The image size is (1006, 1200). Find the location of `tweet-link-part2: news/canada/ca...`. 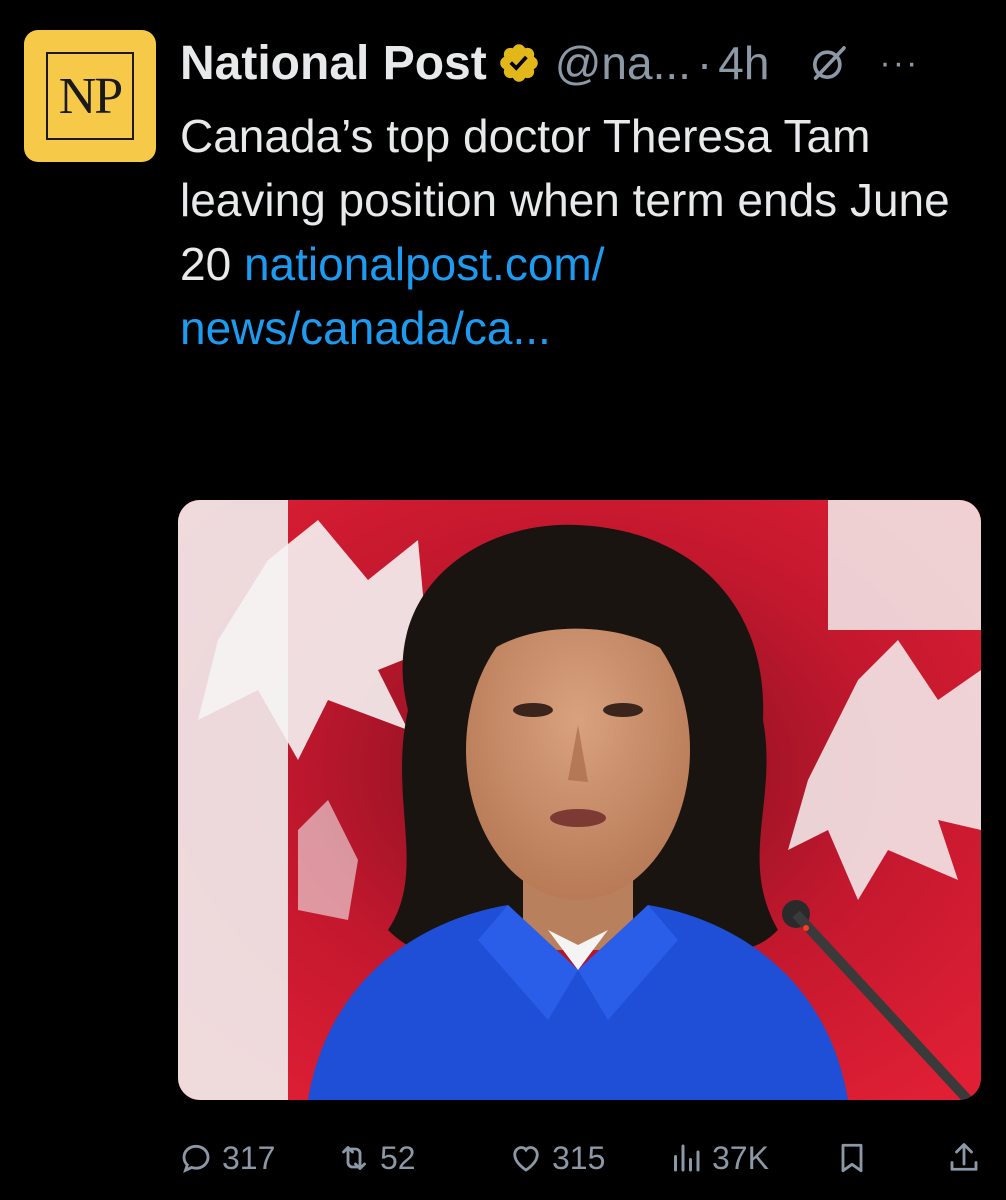

tweet-link-part2: news/canada/ca... is located at coordinates (365, 328).